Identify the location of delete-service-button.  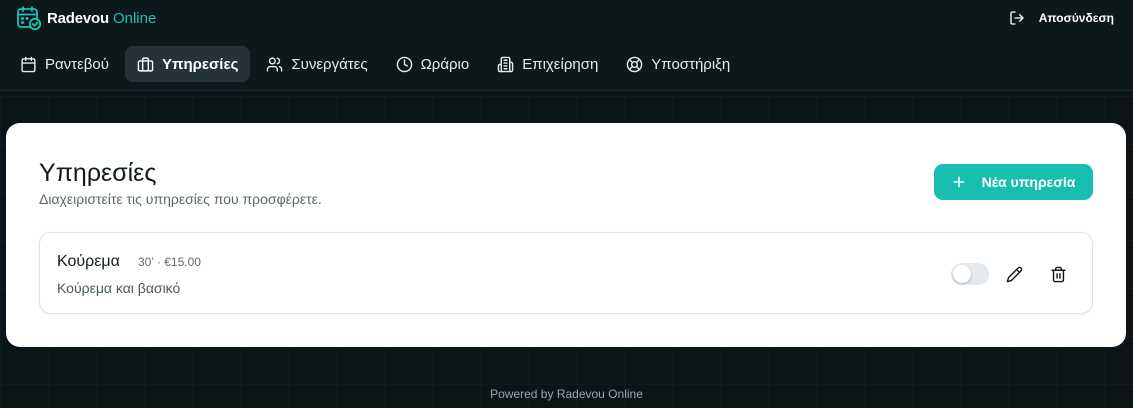
(1058, 274).